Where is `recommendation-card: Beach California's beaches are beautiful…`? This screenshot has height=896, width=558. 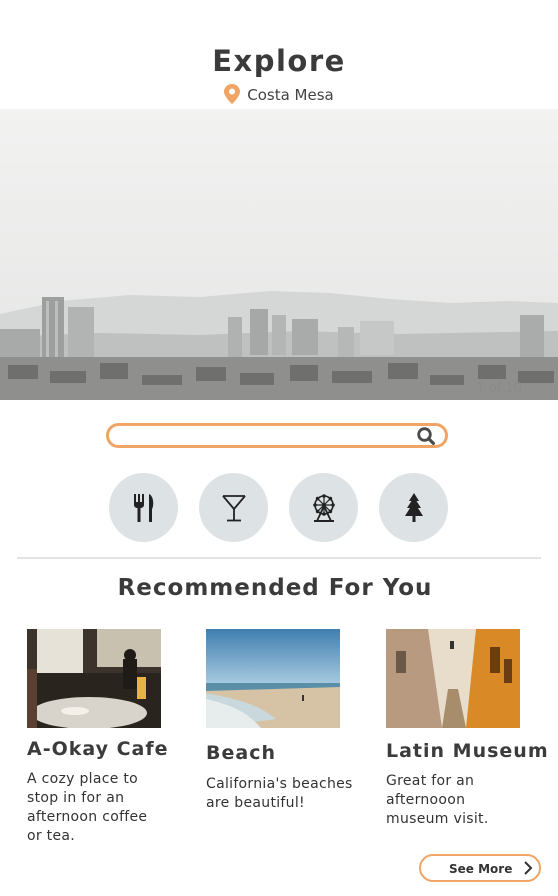
recommendation-card: Beach California's beaches are beautiful… is located at coordinates (288, 721).